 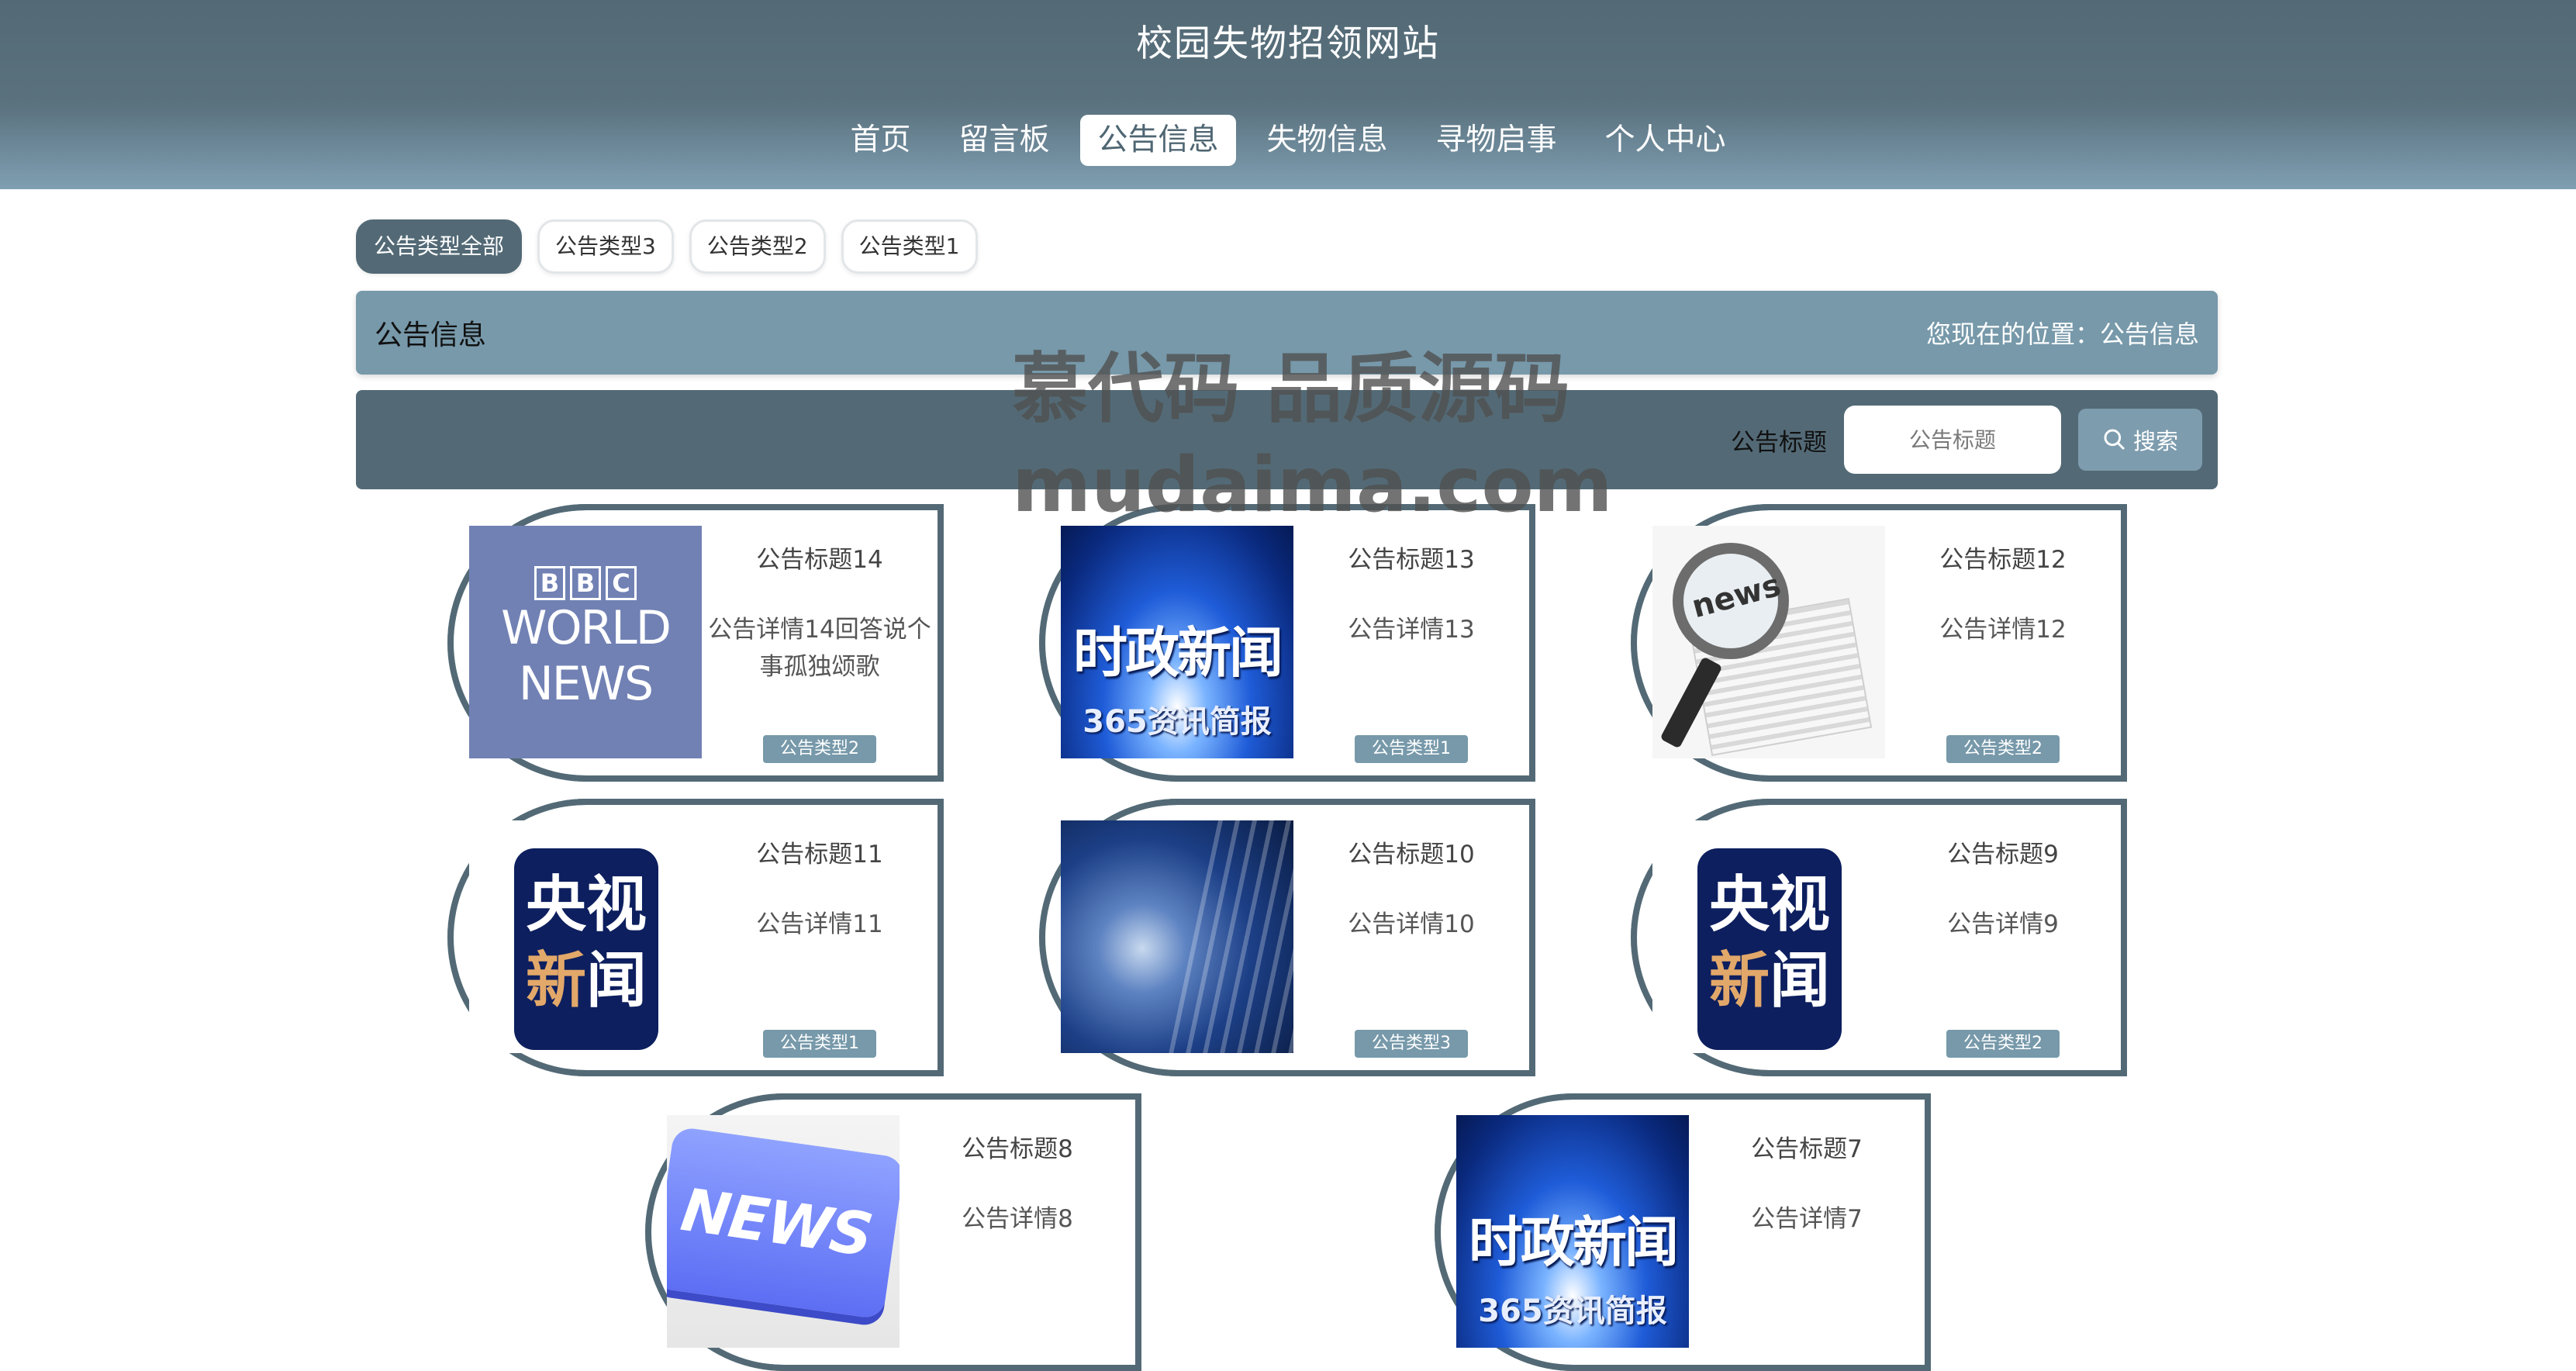 I want to click on filter-type3-button: 公告类型3, so click(x=605, y=246).